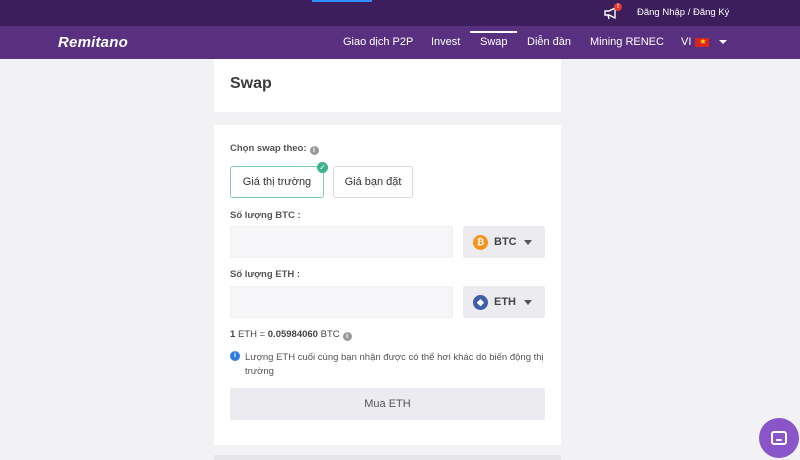  I want to click on swap-mode-label-text: Chọn swap theo:, so click(268, 148).